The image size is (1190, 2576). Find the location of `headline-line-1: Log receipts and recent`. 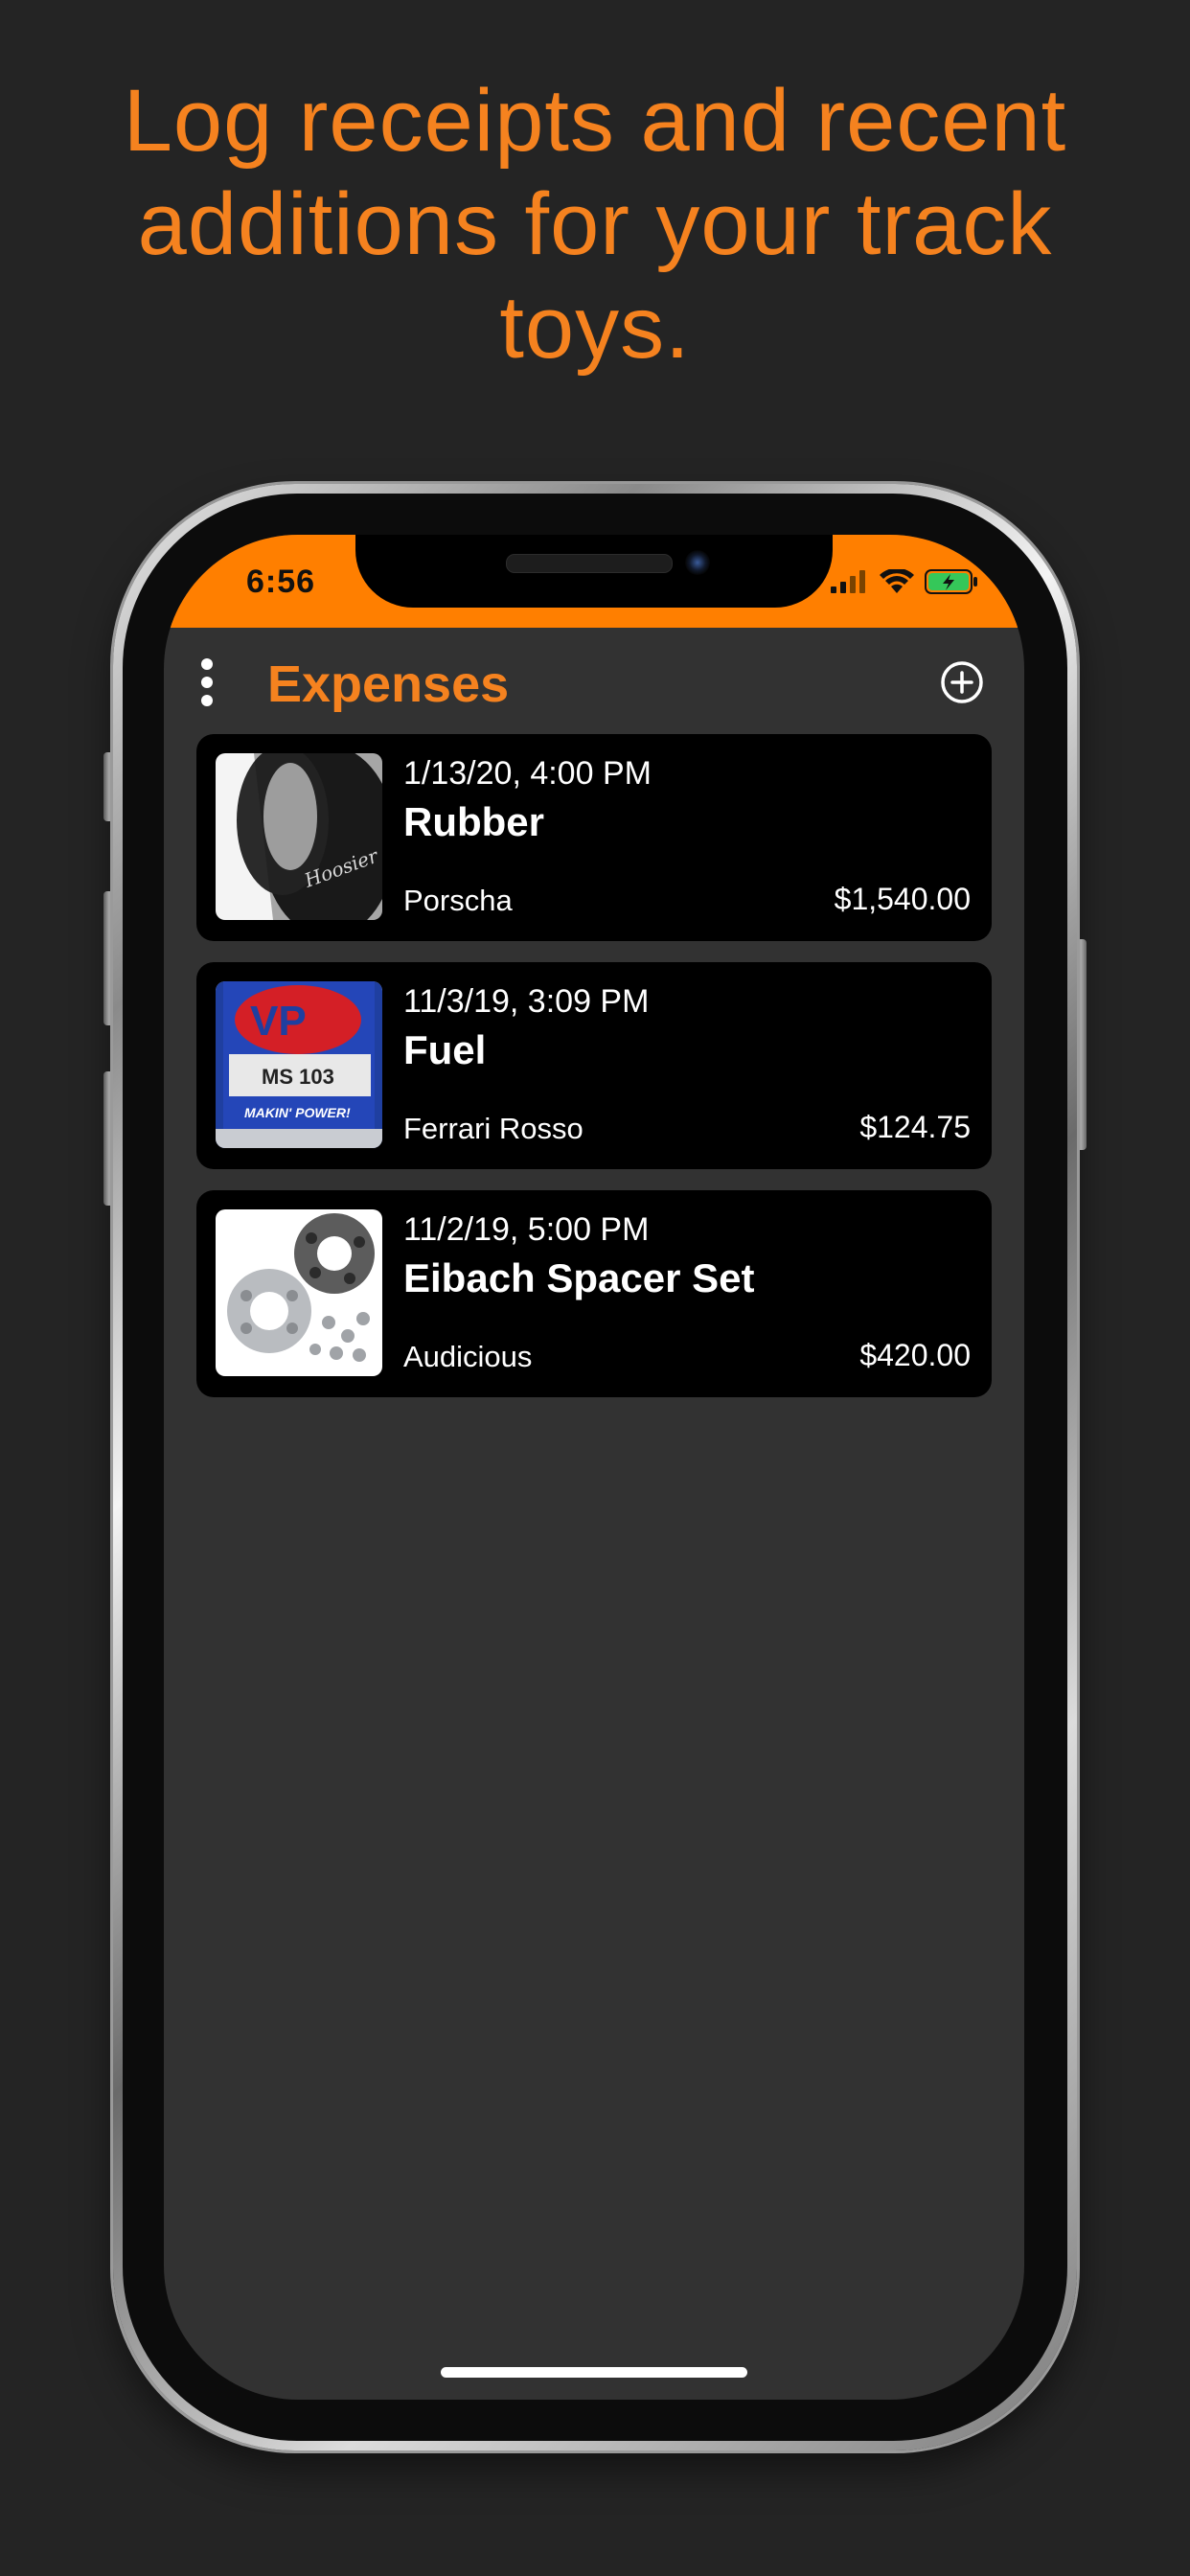

headline-line-1: Log receipts and recent is located at coordinates (595, 121).